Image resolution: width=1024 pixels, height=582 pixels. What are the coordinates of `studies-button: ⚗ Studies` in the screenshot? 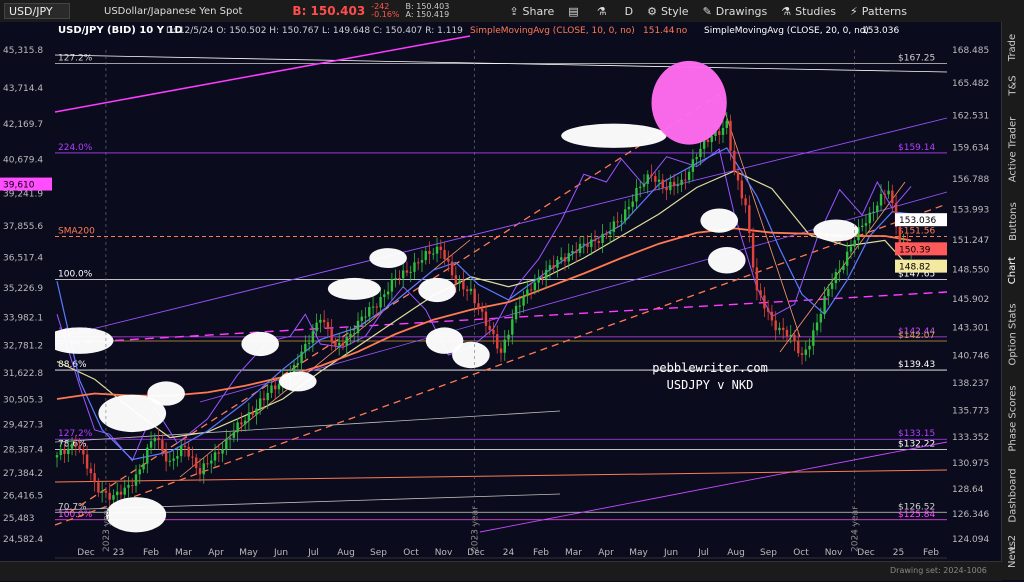 It's located at (808, 11).